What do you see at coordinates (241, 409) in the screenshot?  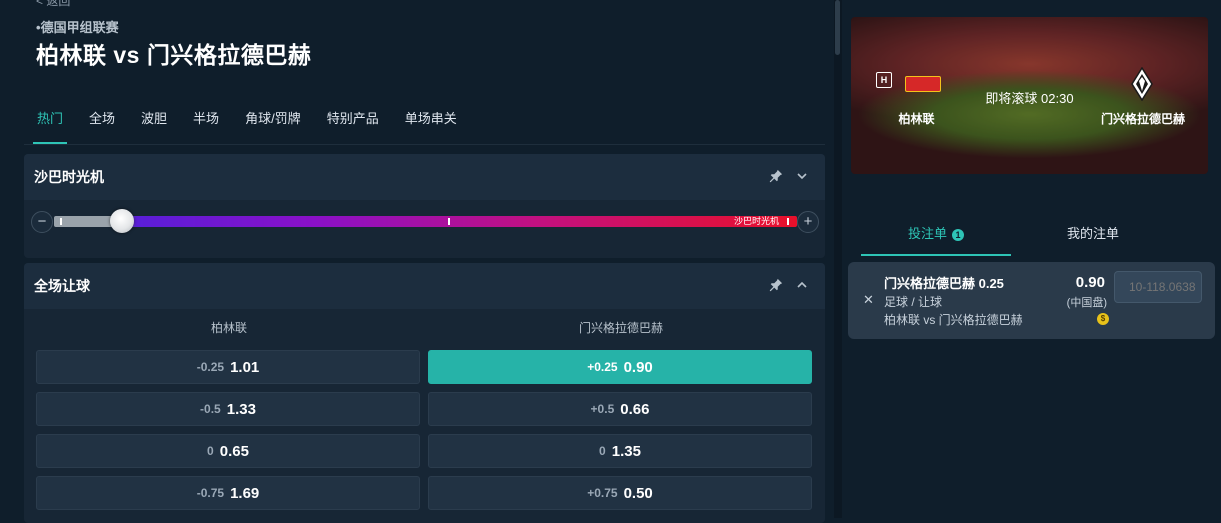 I see `odds-value: 1.33` at bounding box center [241, 409].